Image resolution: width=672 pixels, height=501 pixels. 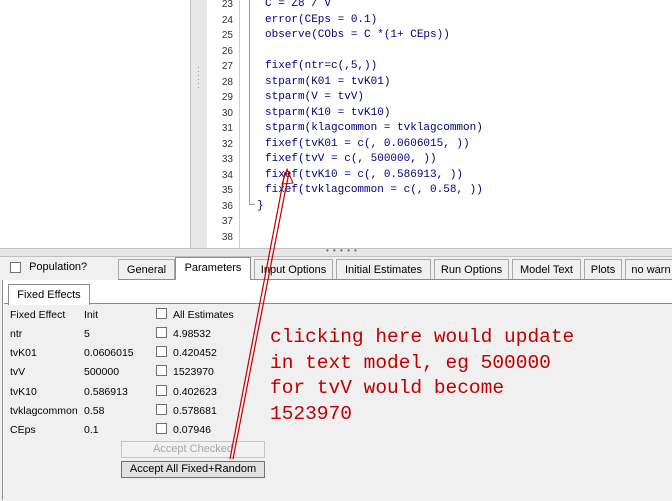 What do you see at coordinates (227, 190) in the screenshot?
I see `line-number: 35` at bounding box center [227, 190].